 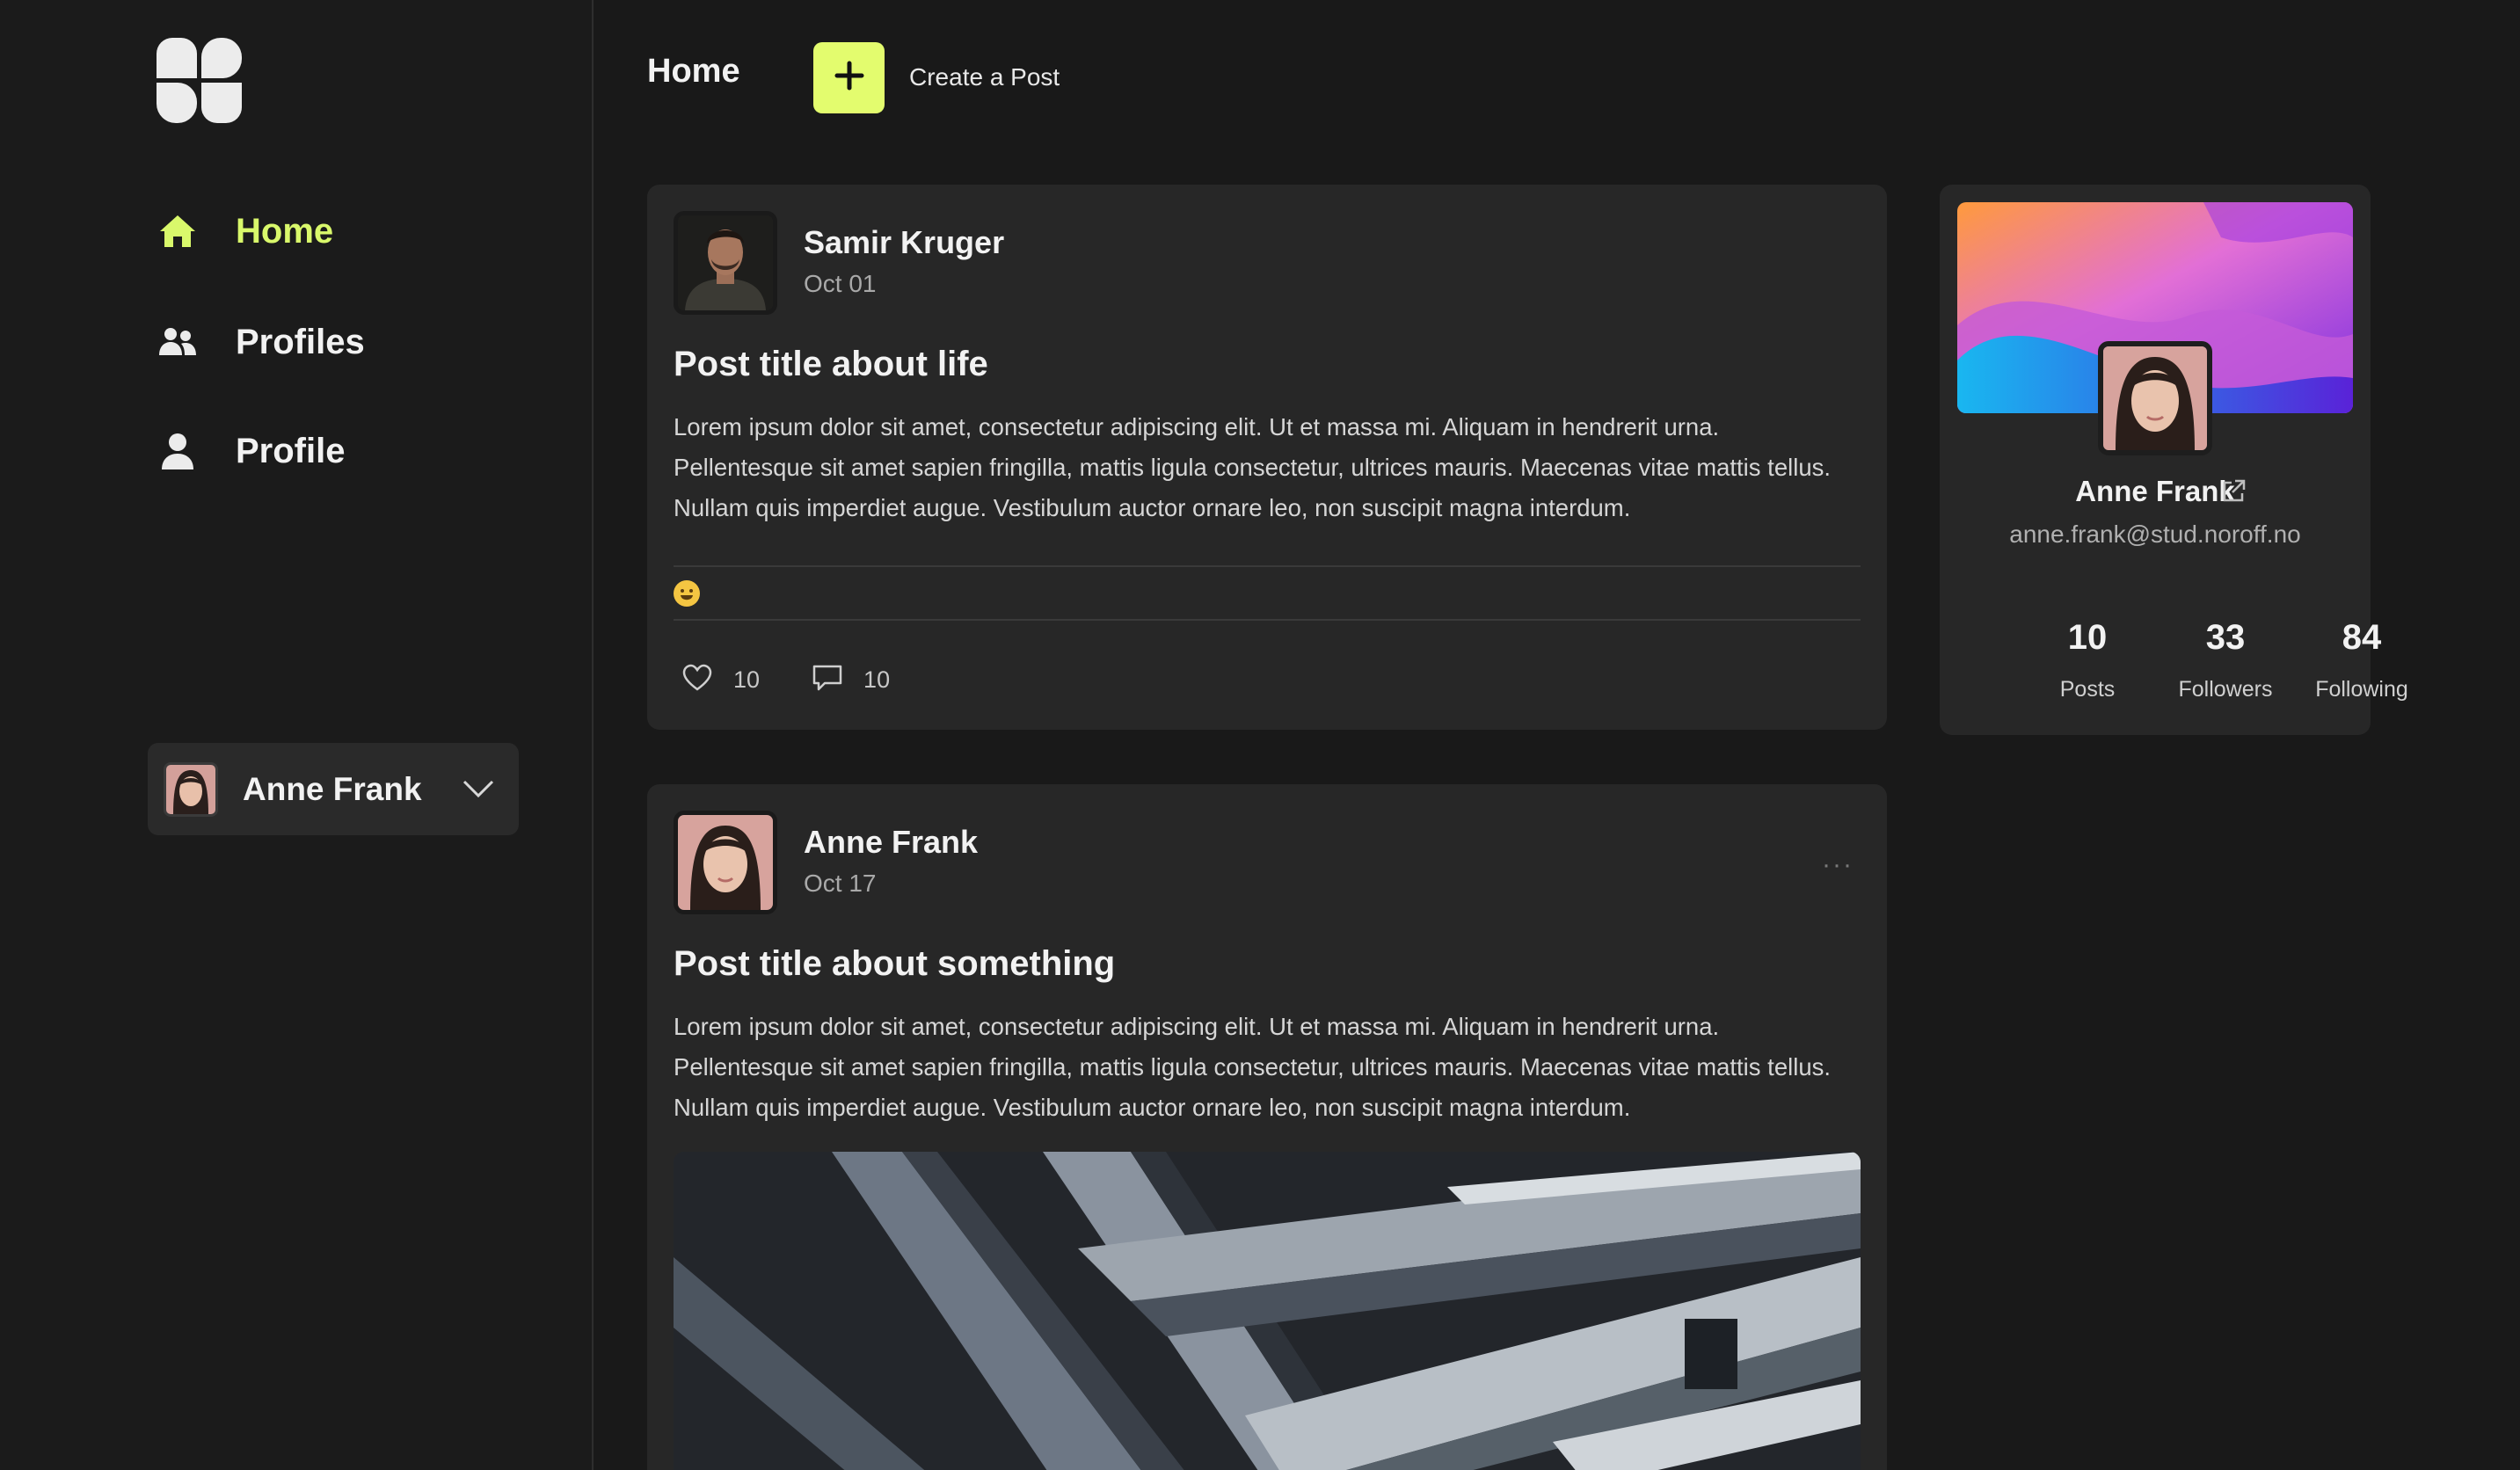 What do you see at coordinates (300, 341) in the screenshot?
I see `sidebar-item-label: Profiles` at bounding box center [300, 341].